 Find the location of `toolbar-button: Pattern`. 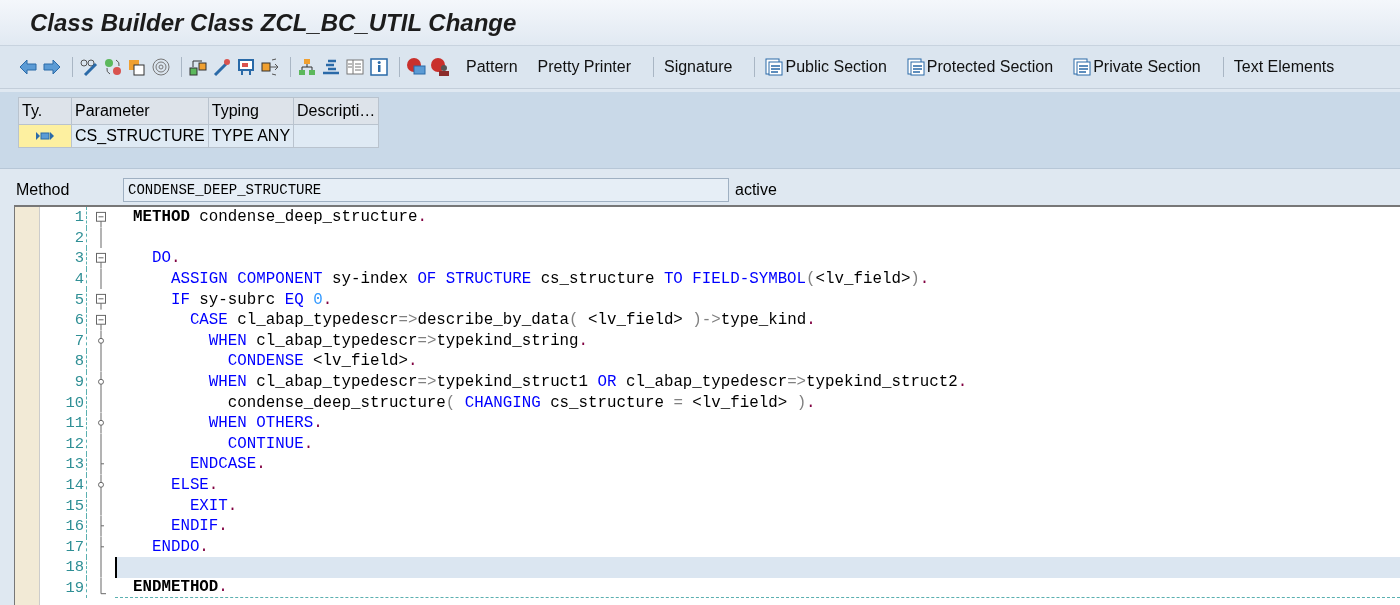

toolbar-button: Pattern is located at coordinates (492, 67).